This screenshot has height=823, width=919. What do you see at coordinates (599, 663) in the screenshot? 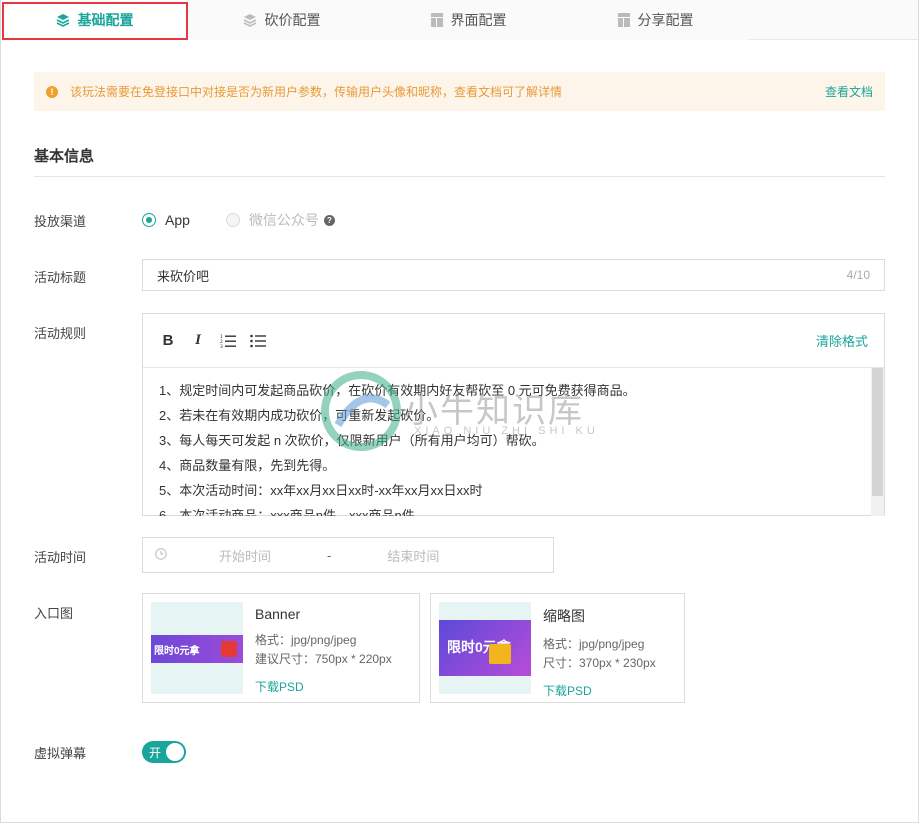
I see `card-size: 尺寸：370px * 230px` at bounding box center [599, 663].